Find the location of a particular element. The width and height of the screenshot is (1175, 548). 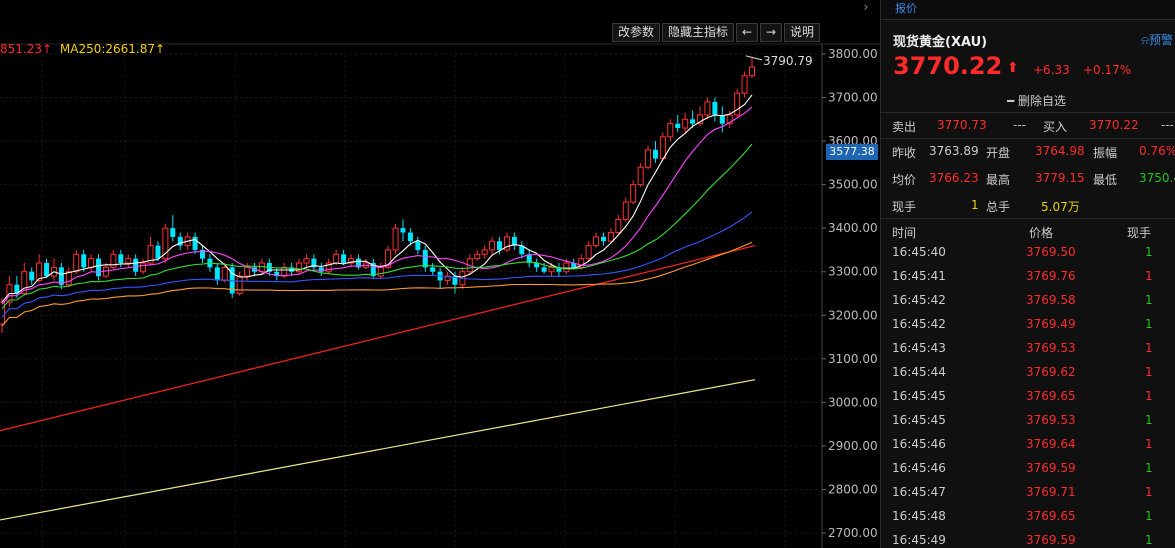

high-annotation: 3790.79 is located at coordinates (788, 61).